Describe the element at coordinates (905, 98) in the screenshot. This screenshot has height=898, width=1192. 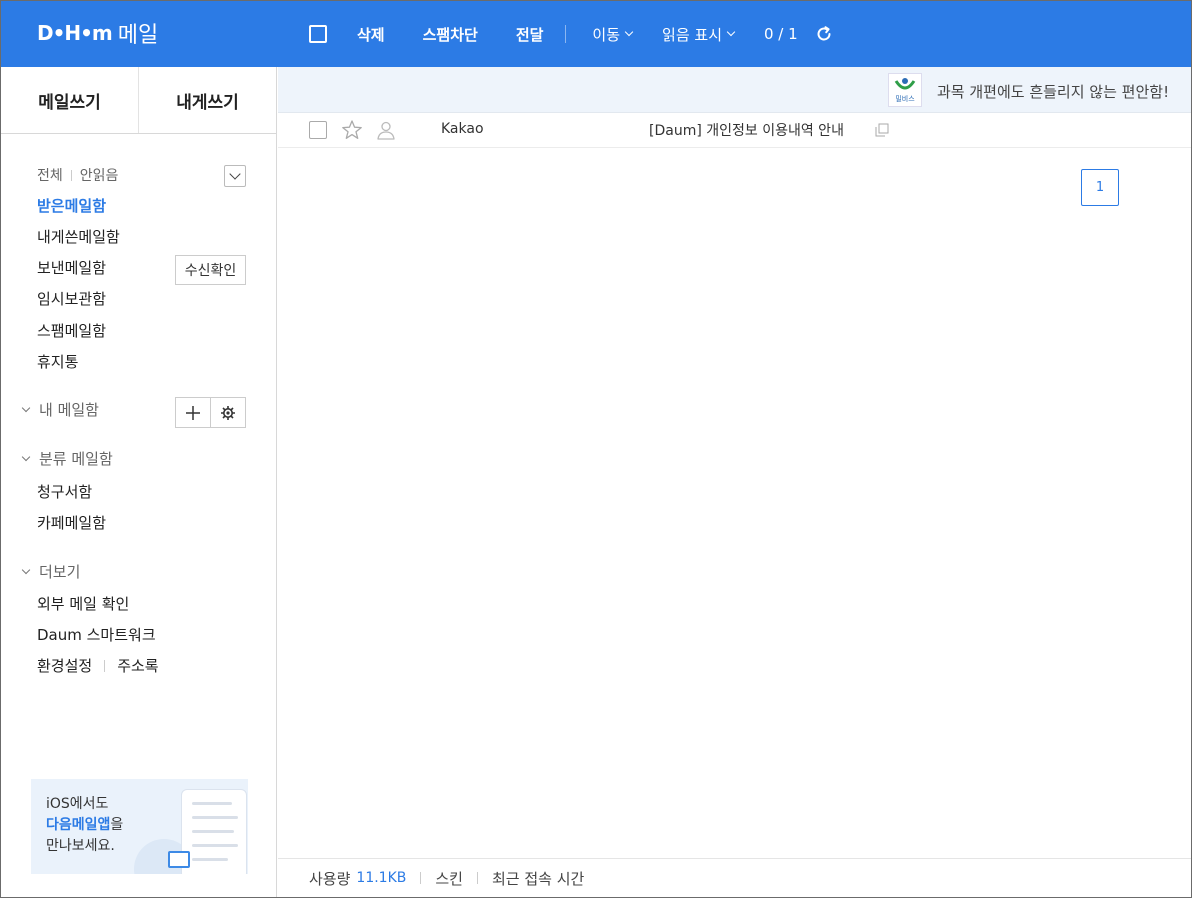
I see `ad-logo-label: 밀비스` at that location.